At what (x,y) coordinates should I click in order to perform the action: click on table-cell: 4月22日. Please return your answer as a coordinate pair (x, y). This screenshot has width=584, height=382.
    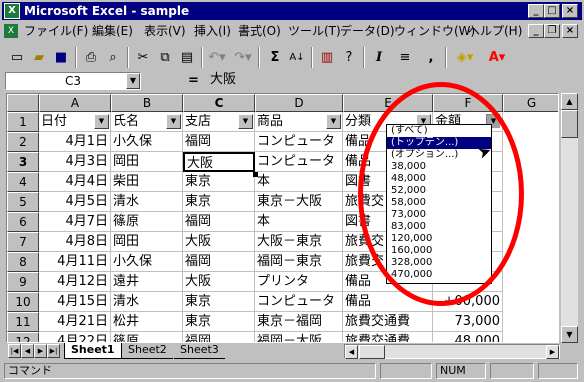
    Looking at the image, I should click on (75, 337).